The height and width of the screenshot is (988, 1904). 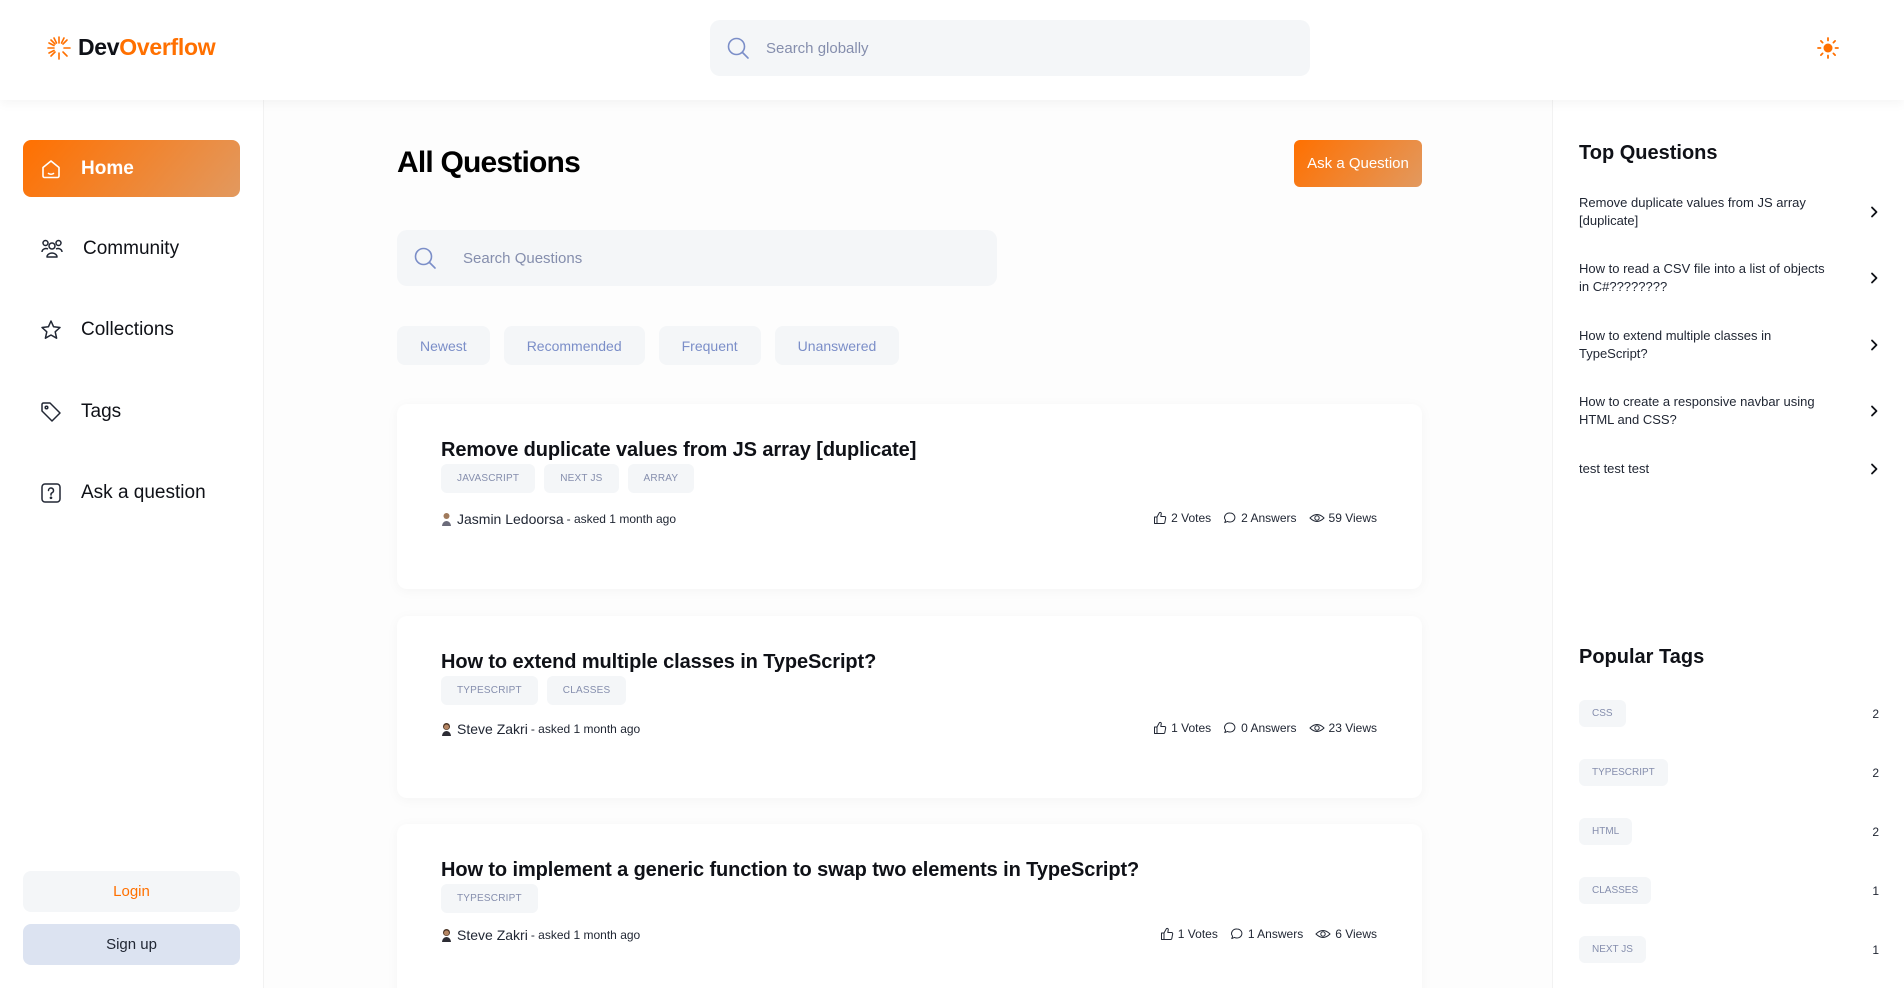 I want to click on tag-badge: JAVASCRIPT, so click(x=488, y=478).